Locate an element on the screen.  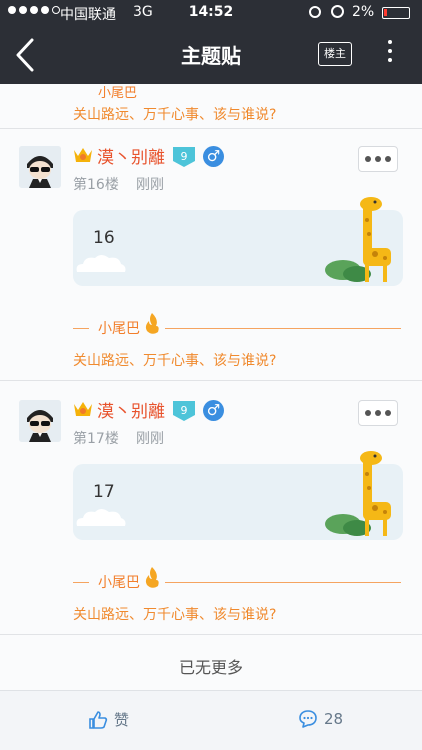
more-options-button is located at coordinates (390, 55).